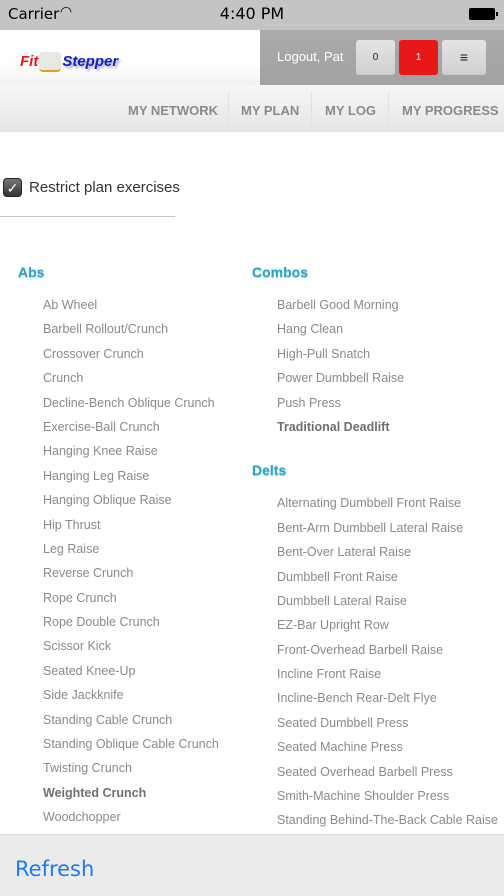  Describe the element at coordinates (118, 768) in the screenshot. I see `exercise-item: Twisting Crunch` at that location.